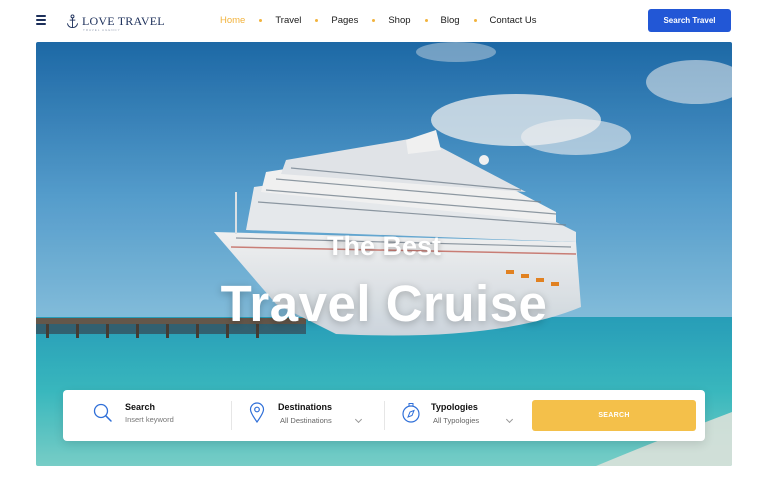 The image size is (768, 502). Describe the element at coordinates (456, 420) in the screenshot. I see `typologies-value: All Typologies` at that location.